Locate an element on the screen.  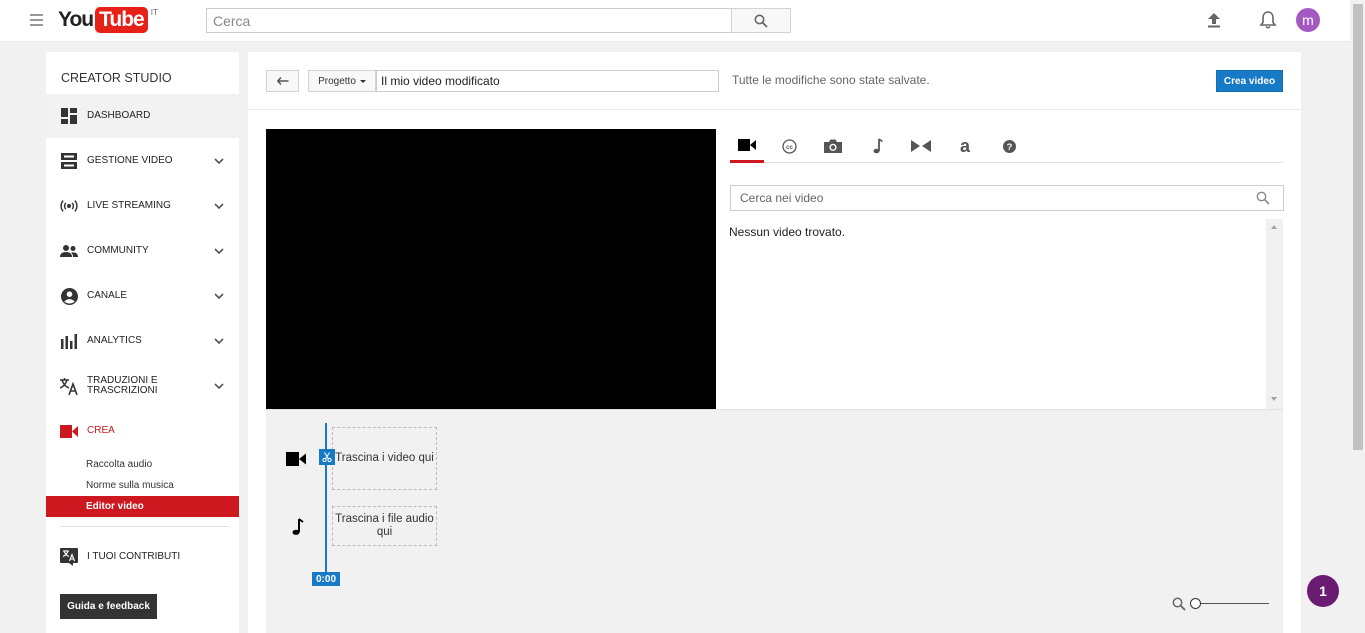
tab-captions: cc is located at coordinates (789, 146).